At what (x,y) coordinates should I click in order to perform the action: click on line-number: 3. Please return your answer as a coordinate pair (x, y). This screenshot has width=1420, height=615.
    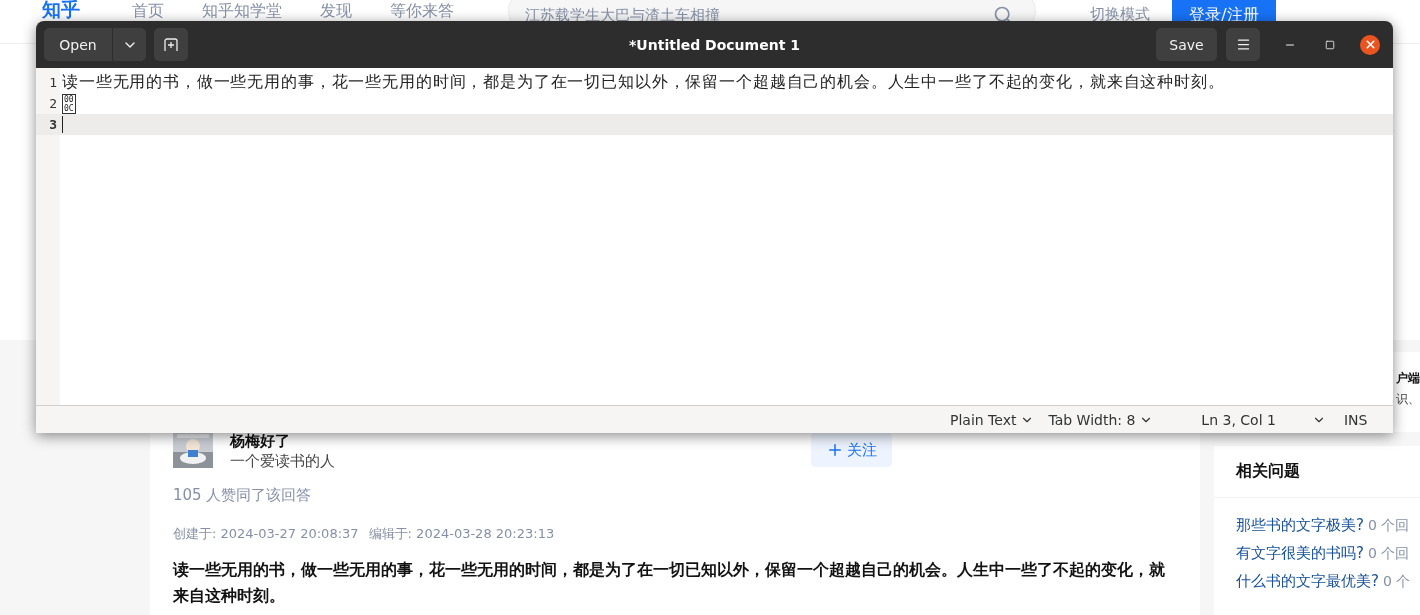
    Looking at the image, I should click on (48, 124).